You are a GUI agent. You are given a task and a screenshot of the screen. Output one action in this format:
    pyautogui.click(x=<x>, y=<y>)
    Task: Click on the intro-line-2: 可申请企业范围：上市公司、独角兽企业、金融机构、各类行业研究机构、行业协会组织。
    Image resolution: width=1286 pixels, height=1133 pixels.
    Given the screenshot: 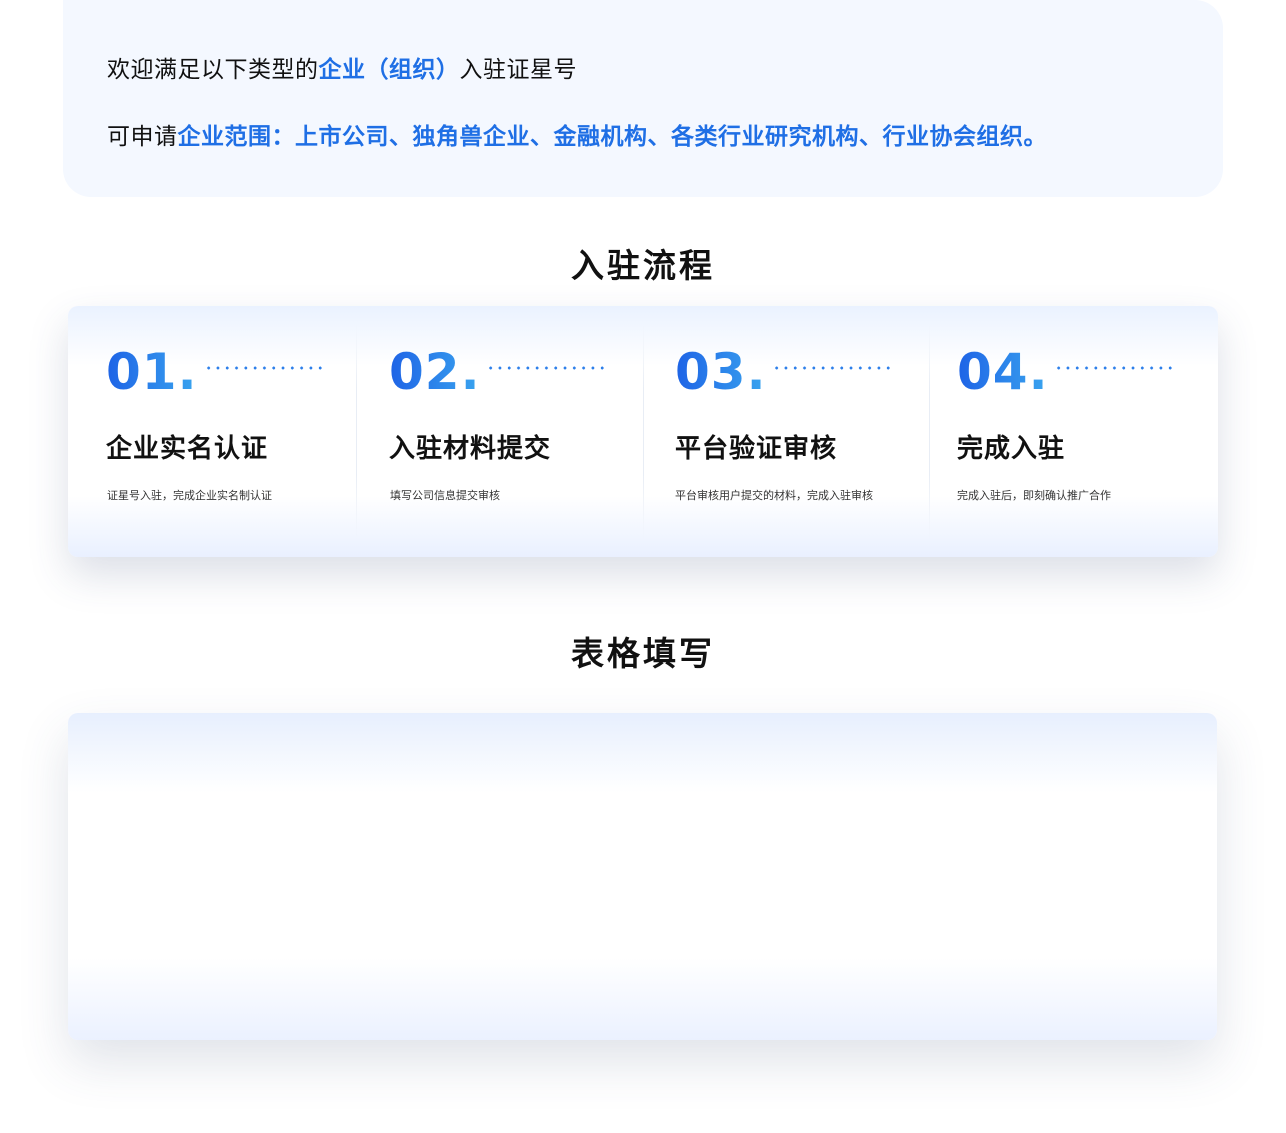 What is the action you would take?
    pyautogui.click(x=577, y=134)
    